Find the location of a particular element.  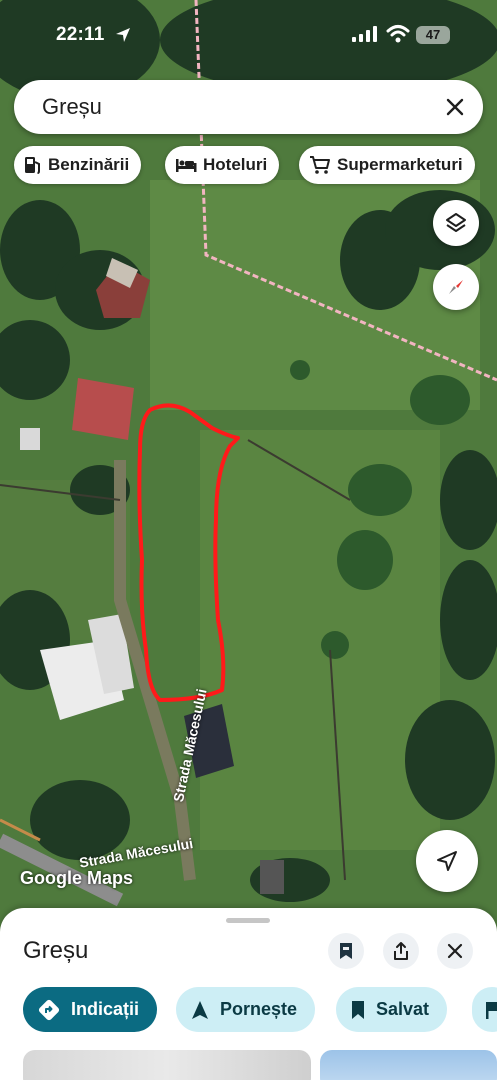

place-title: Greșu is located at coordinates (56, 950).